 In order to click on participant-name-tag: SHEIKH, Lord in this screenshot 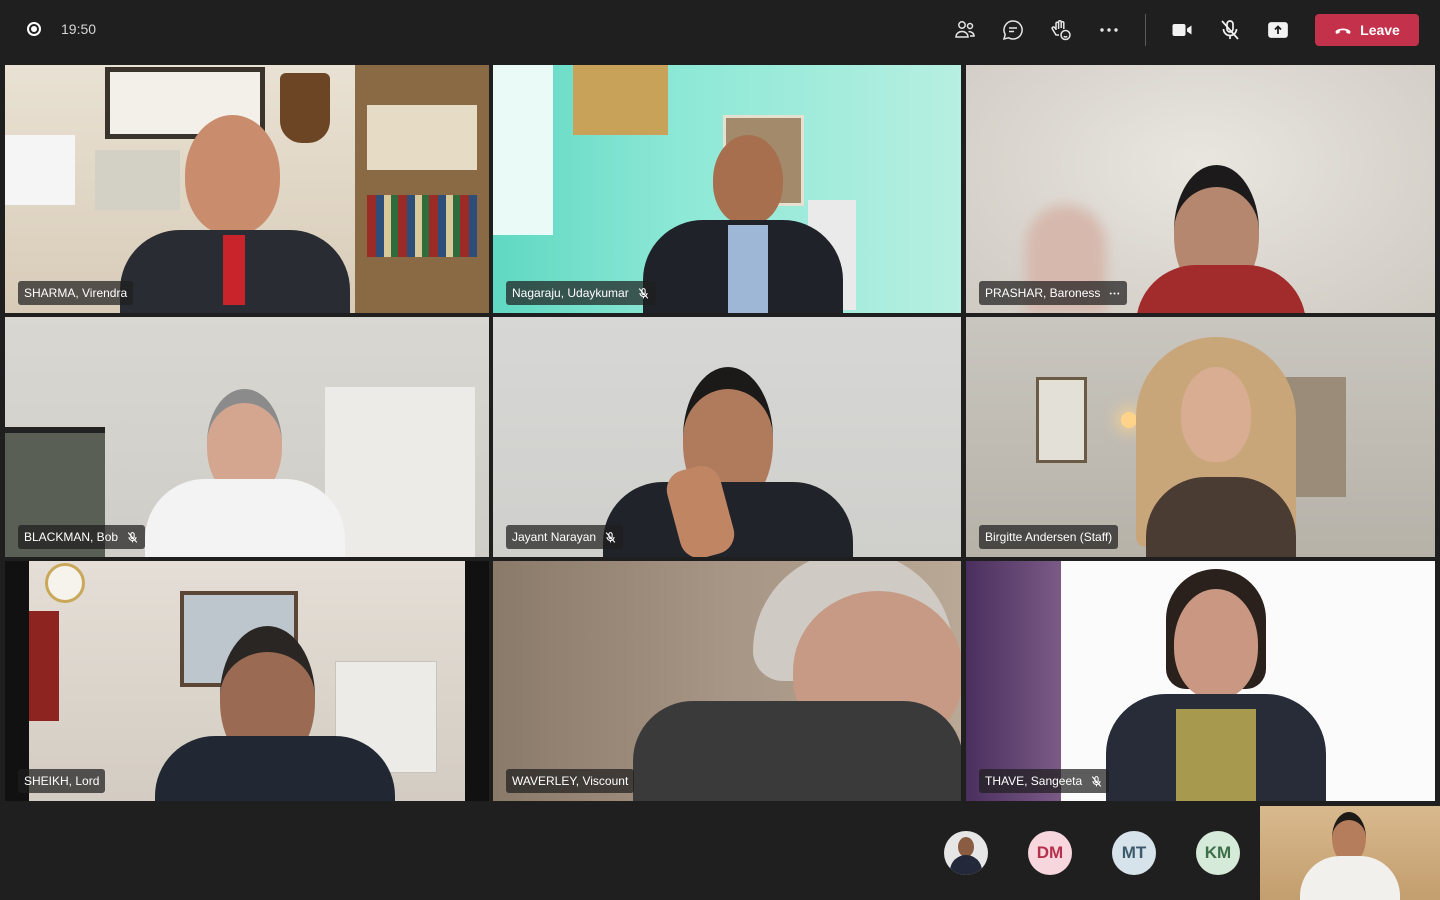, I will do `click(62, 781)`.